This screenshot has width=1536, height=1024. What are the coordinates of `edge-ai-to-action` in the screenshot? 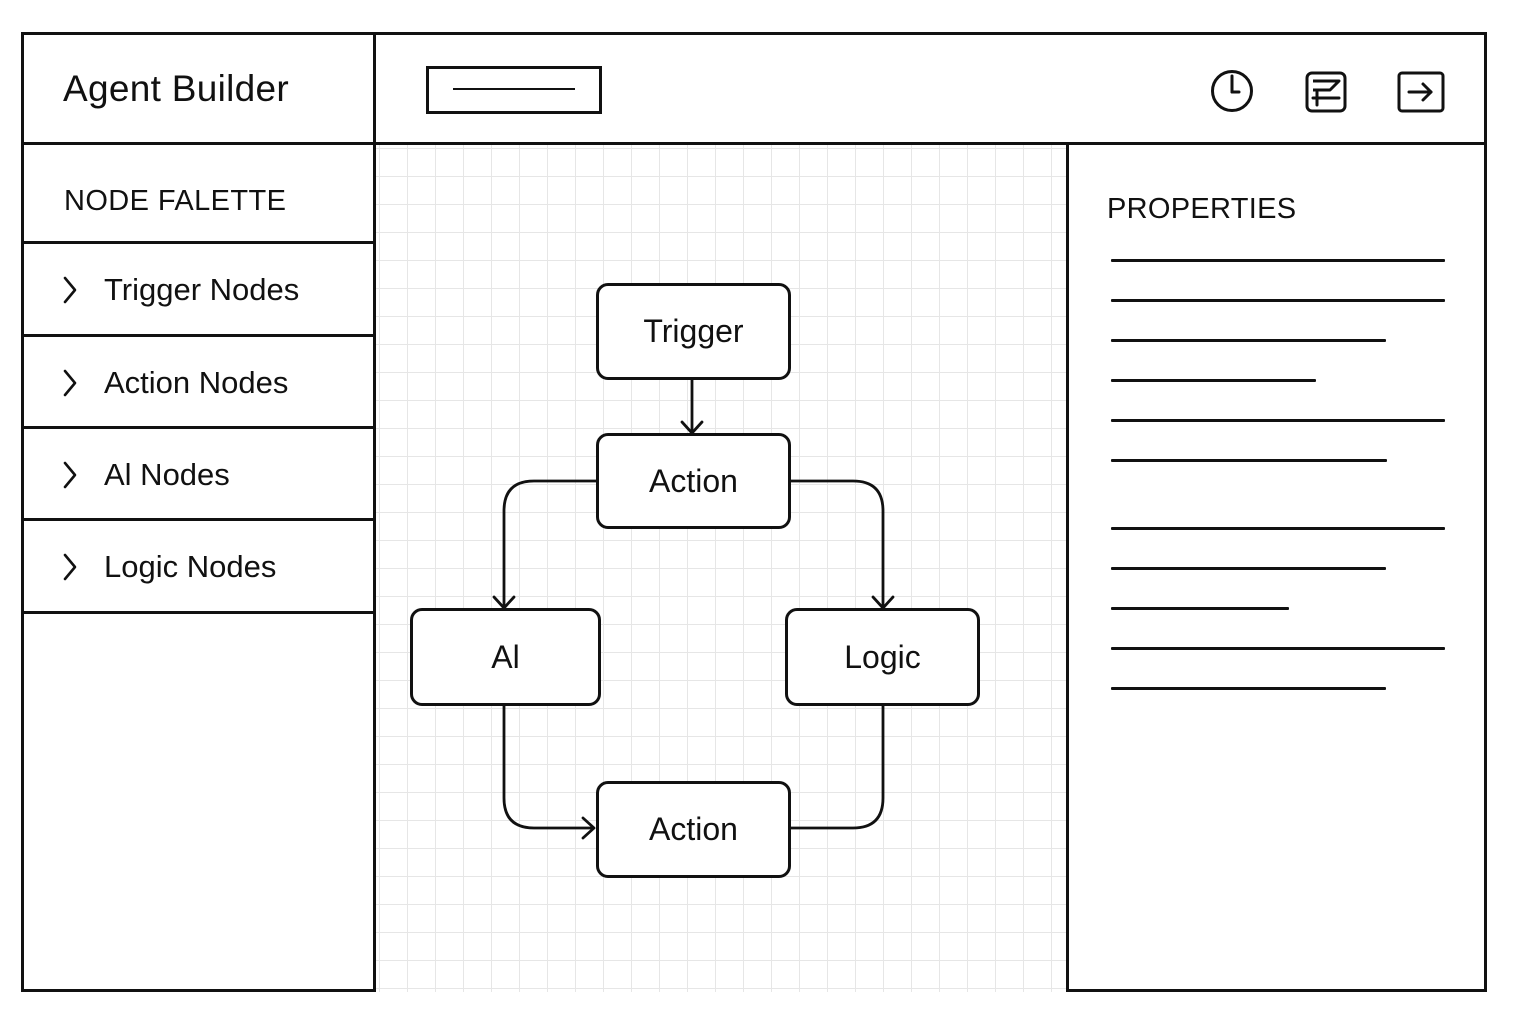 It's located at (549, 772).